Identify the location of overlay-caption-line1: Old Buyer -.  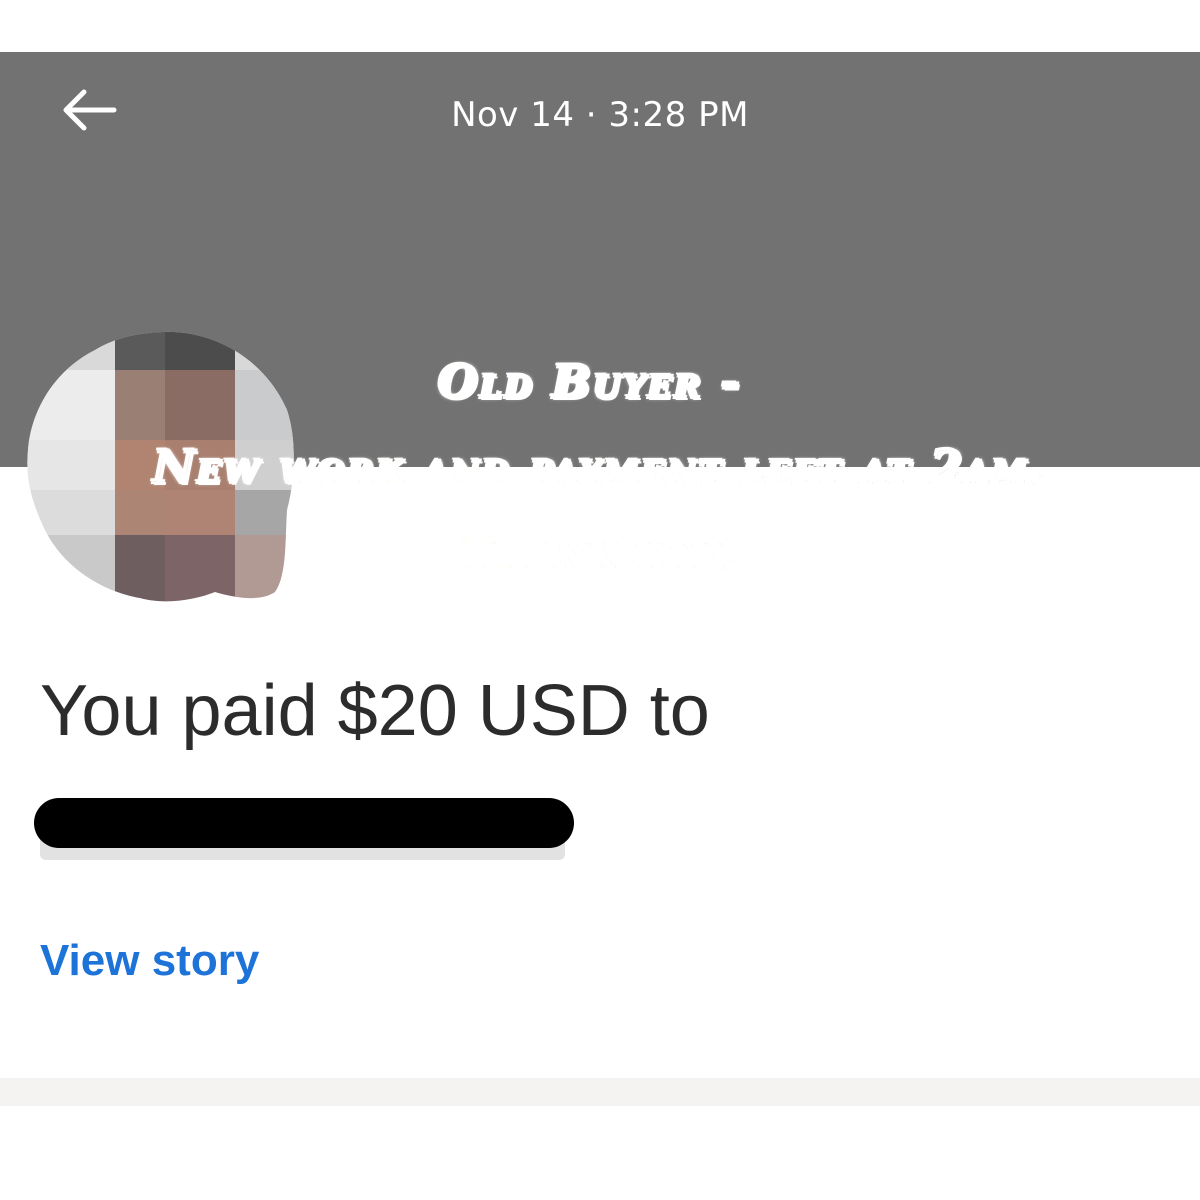
(595, 382).